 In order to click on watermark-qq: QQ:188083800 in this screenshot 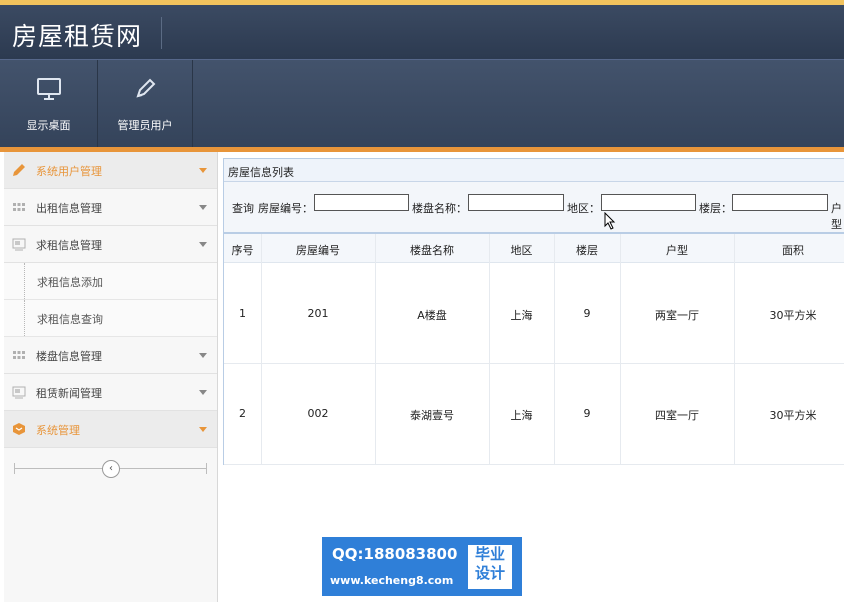, I will do `click(395, 554)`.